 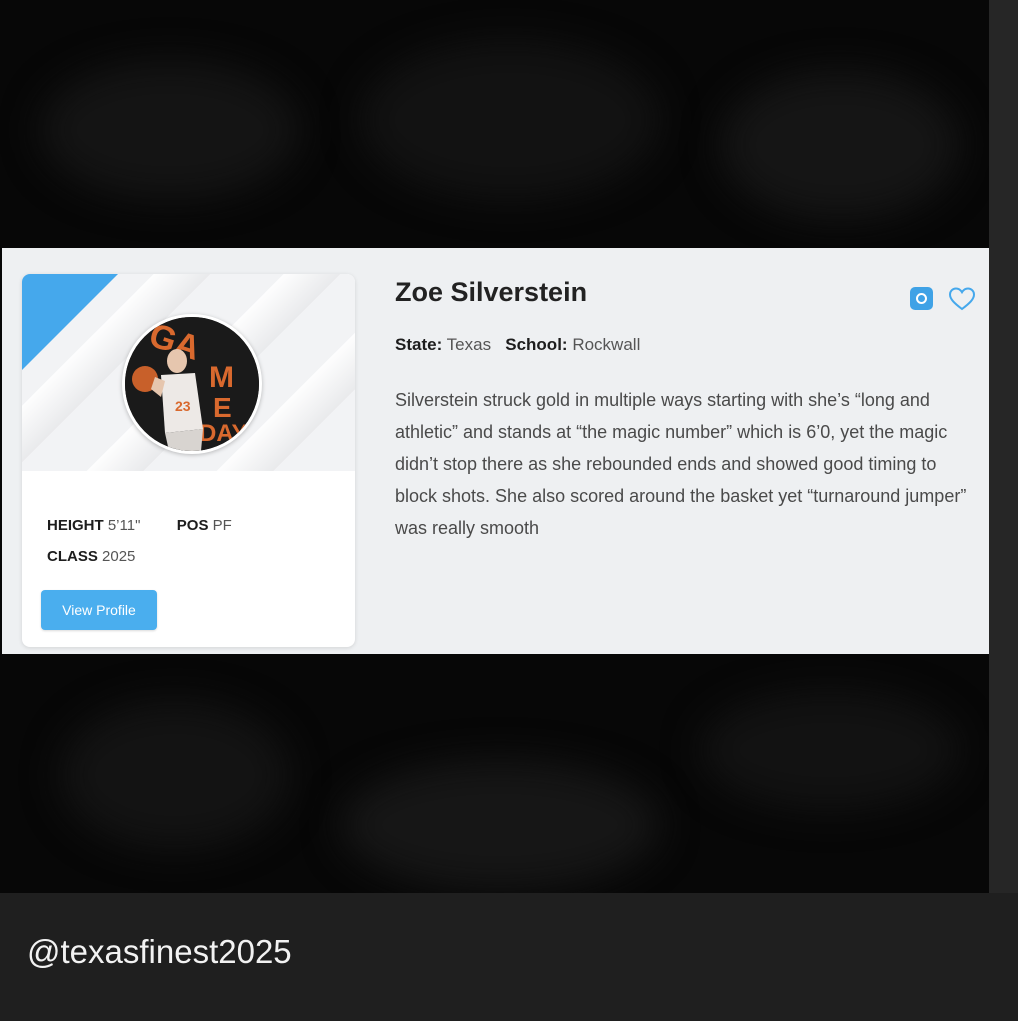 What do you see at coordinates (192, 525) in the screenshot?
I see `pos-label: POS` at bounding box center [192, 525].